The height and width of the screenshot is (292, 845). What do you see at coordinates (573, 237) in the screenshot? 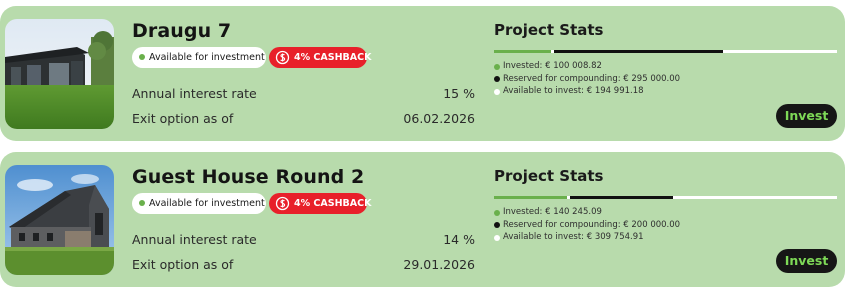
I see `available-text: Available to invest: € 309 754.91` at bounding box center [573, 237].